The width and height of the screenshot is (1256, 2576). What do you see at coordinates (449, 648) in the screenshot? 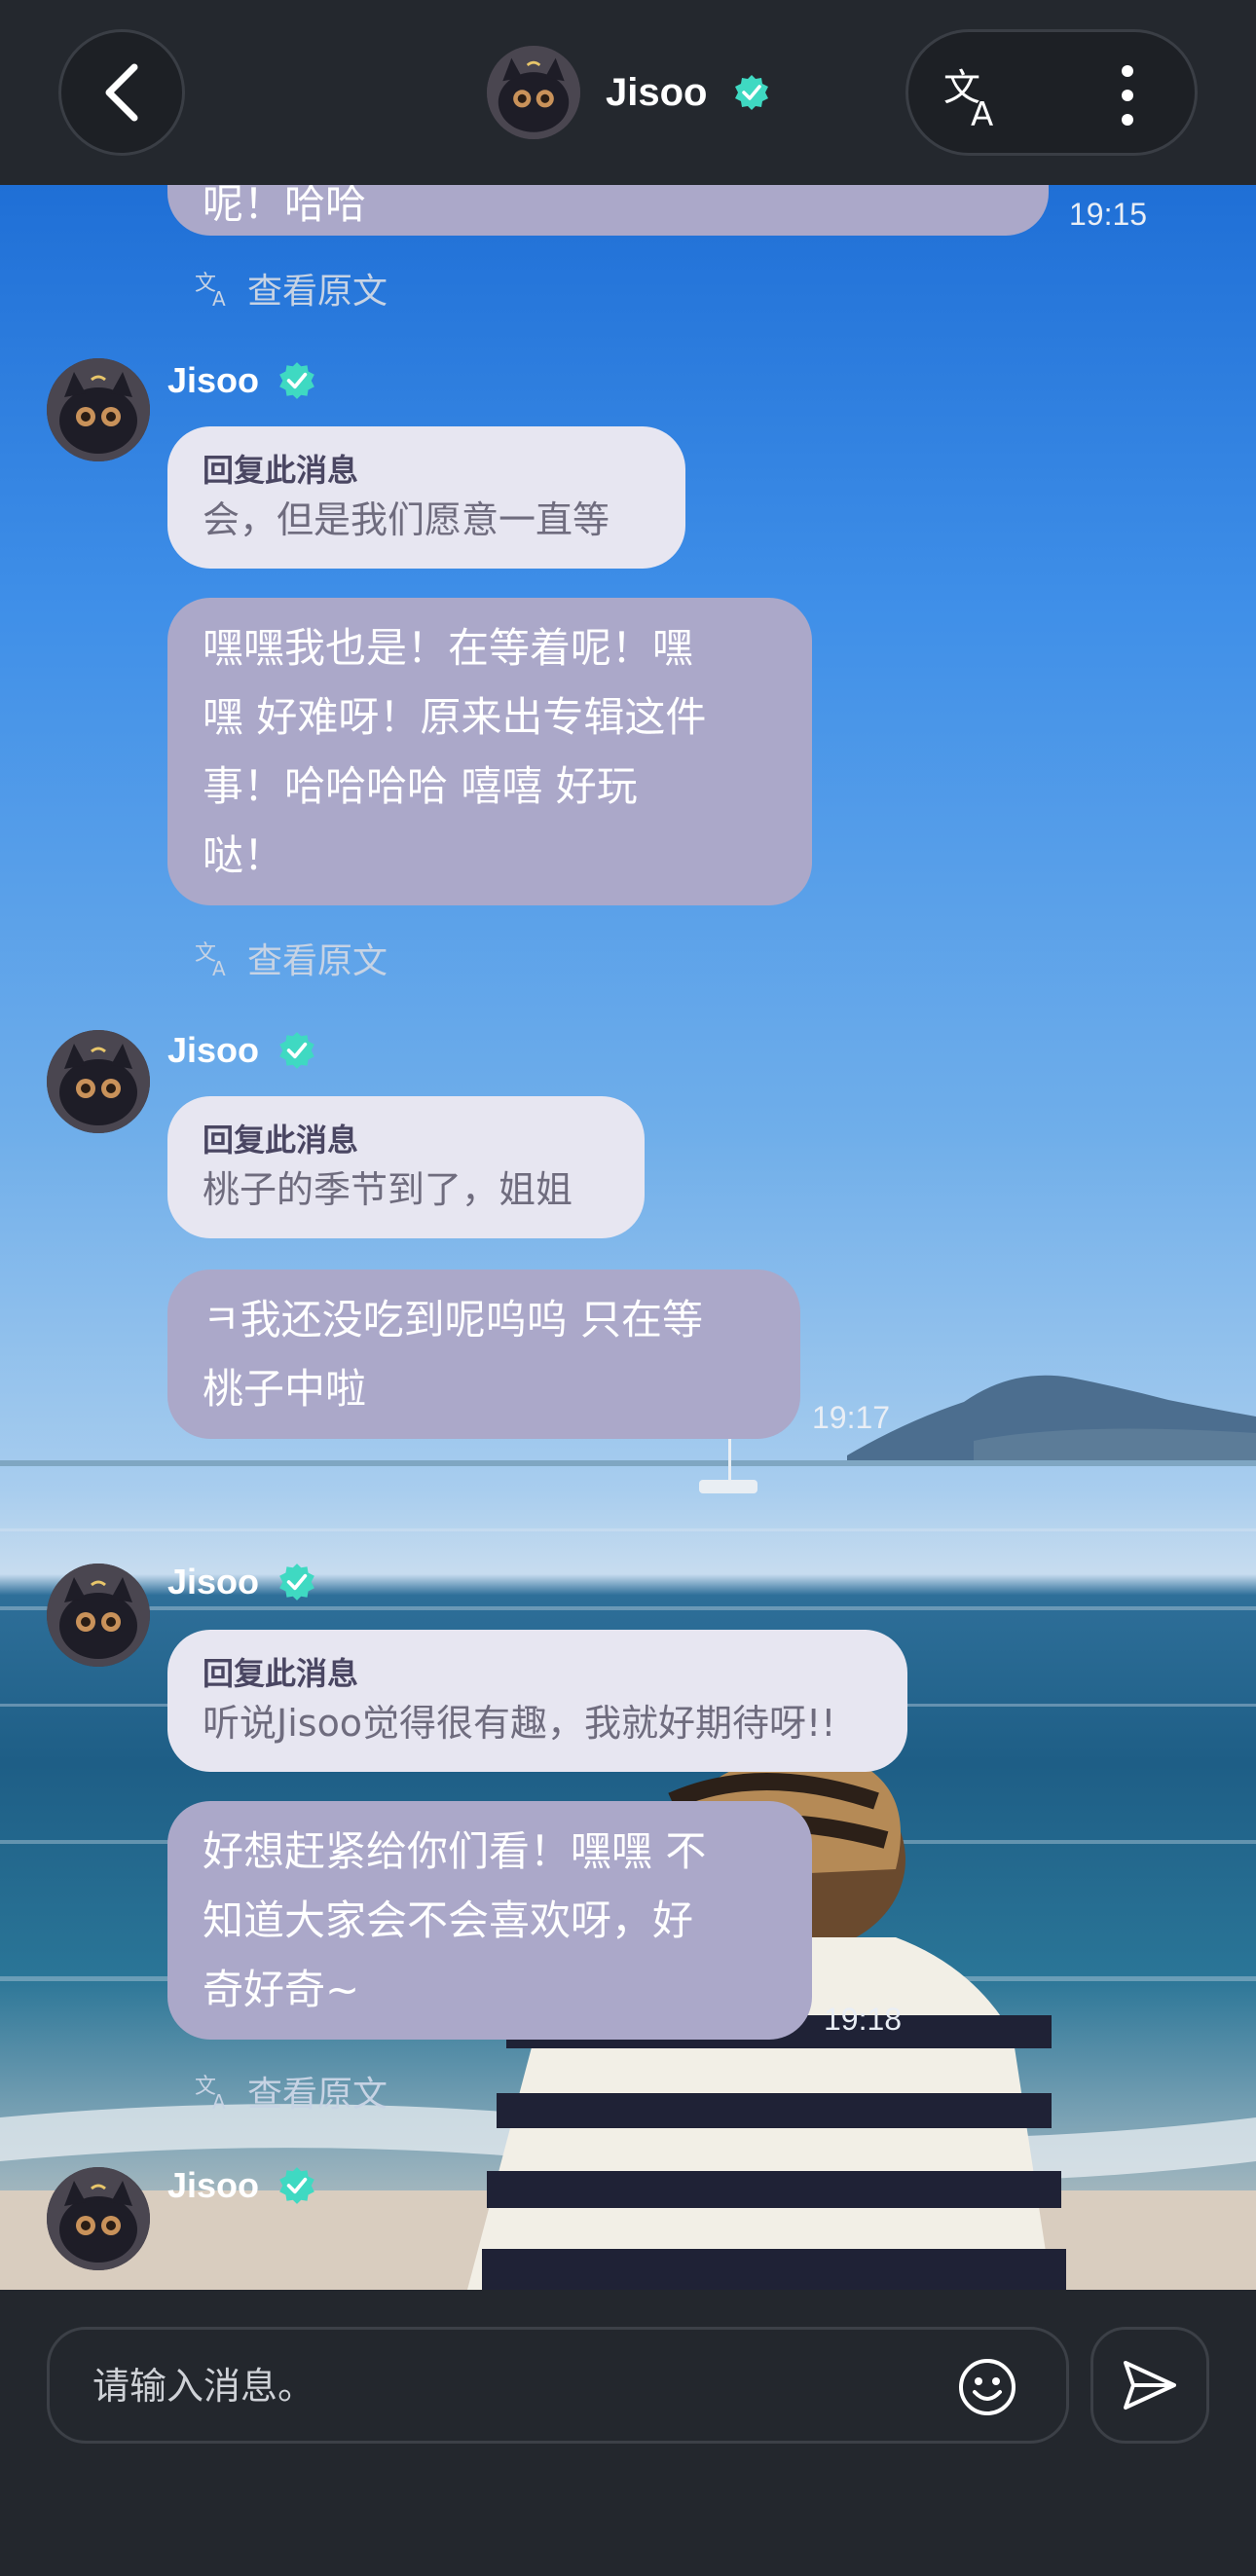
I see `message-line: 嘿嘿我也是！在等着呢！嘿` at bounding box center [449, 648].